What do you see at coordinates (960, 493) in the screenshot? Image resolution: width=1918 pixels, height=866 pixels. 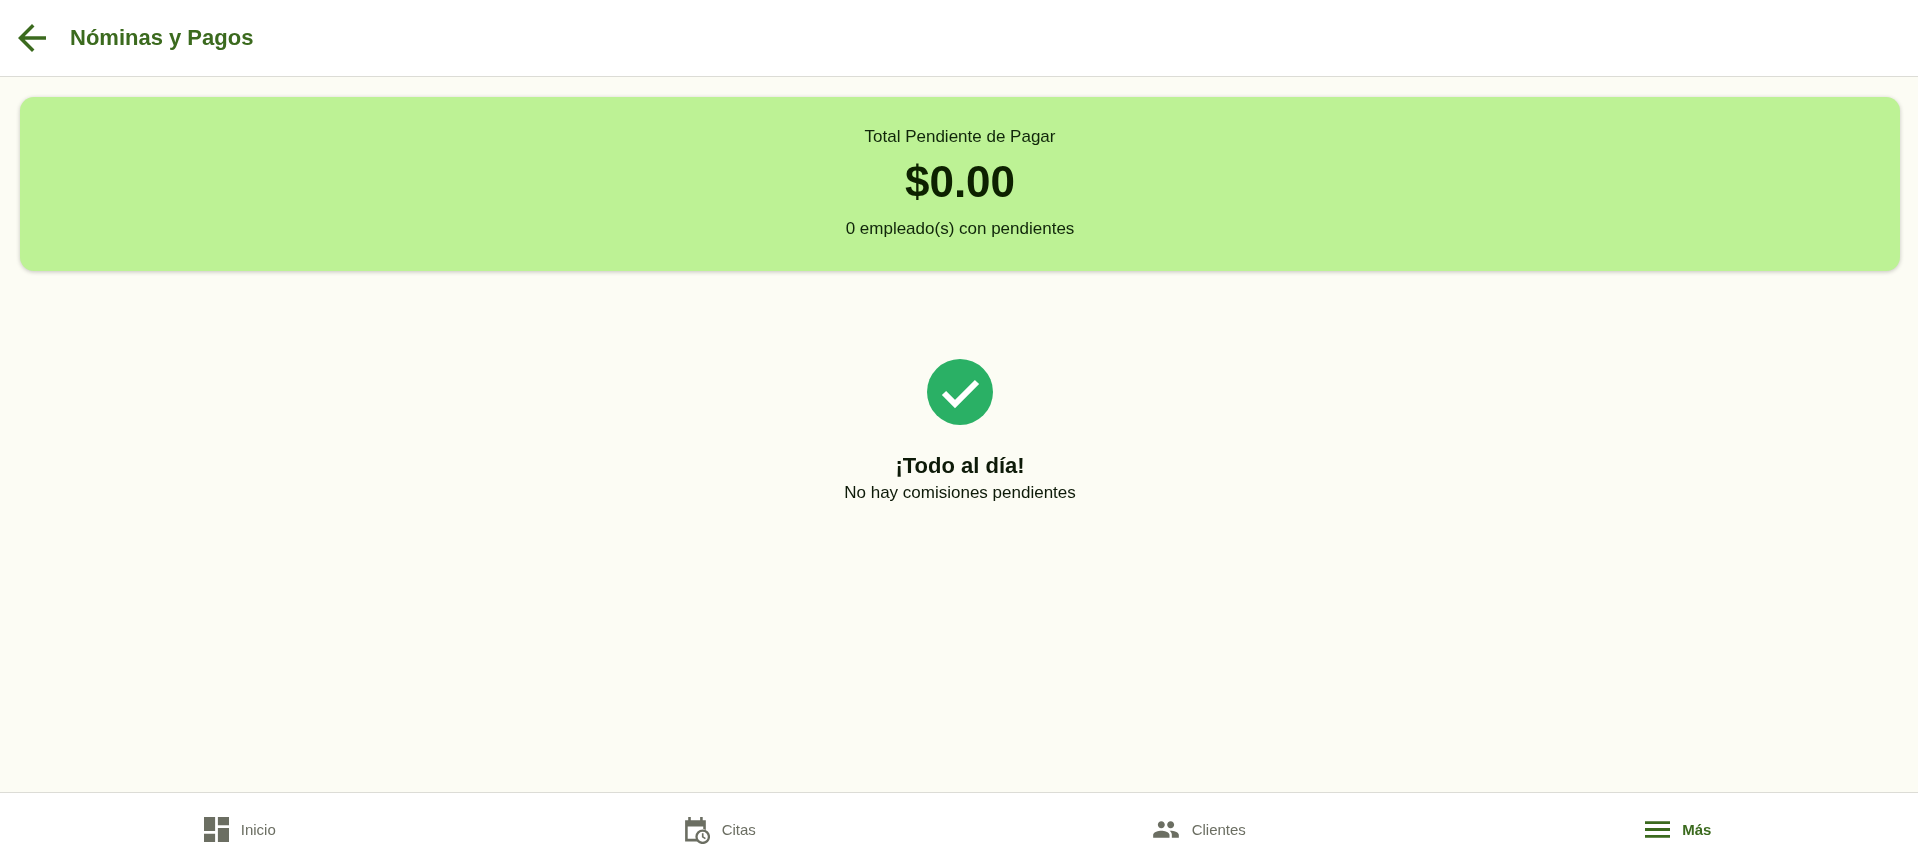 I see `empty-state-message: No hay comisiones pendientes` at bounding box center [960, 493].